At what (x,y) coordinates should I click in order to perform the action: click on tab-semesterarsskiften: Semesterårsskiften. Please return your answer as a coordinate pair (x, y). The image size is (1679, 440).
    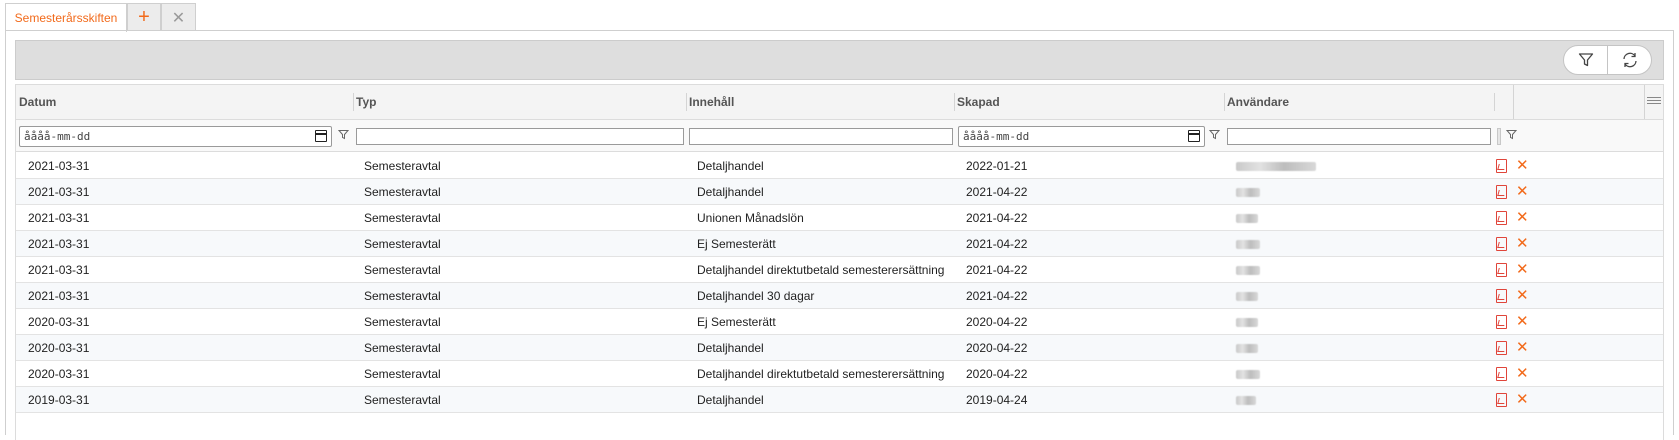
    Looking at the image, I should click on (66, 17).